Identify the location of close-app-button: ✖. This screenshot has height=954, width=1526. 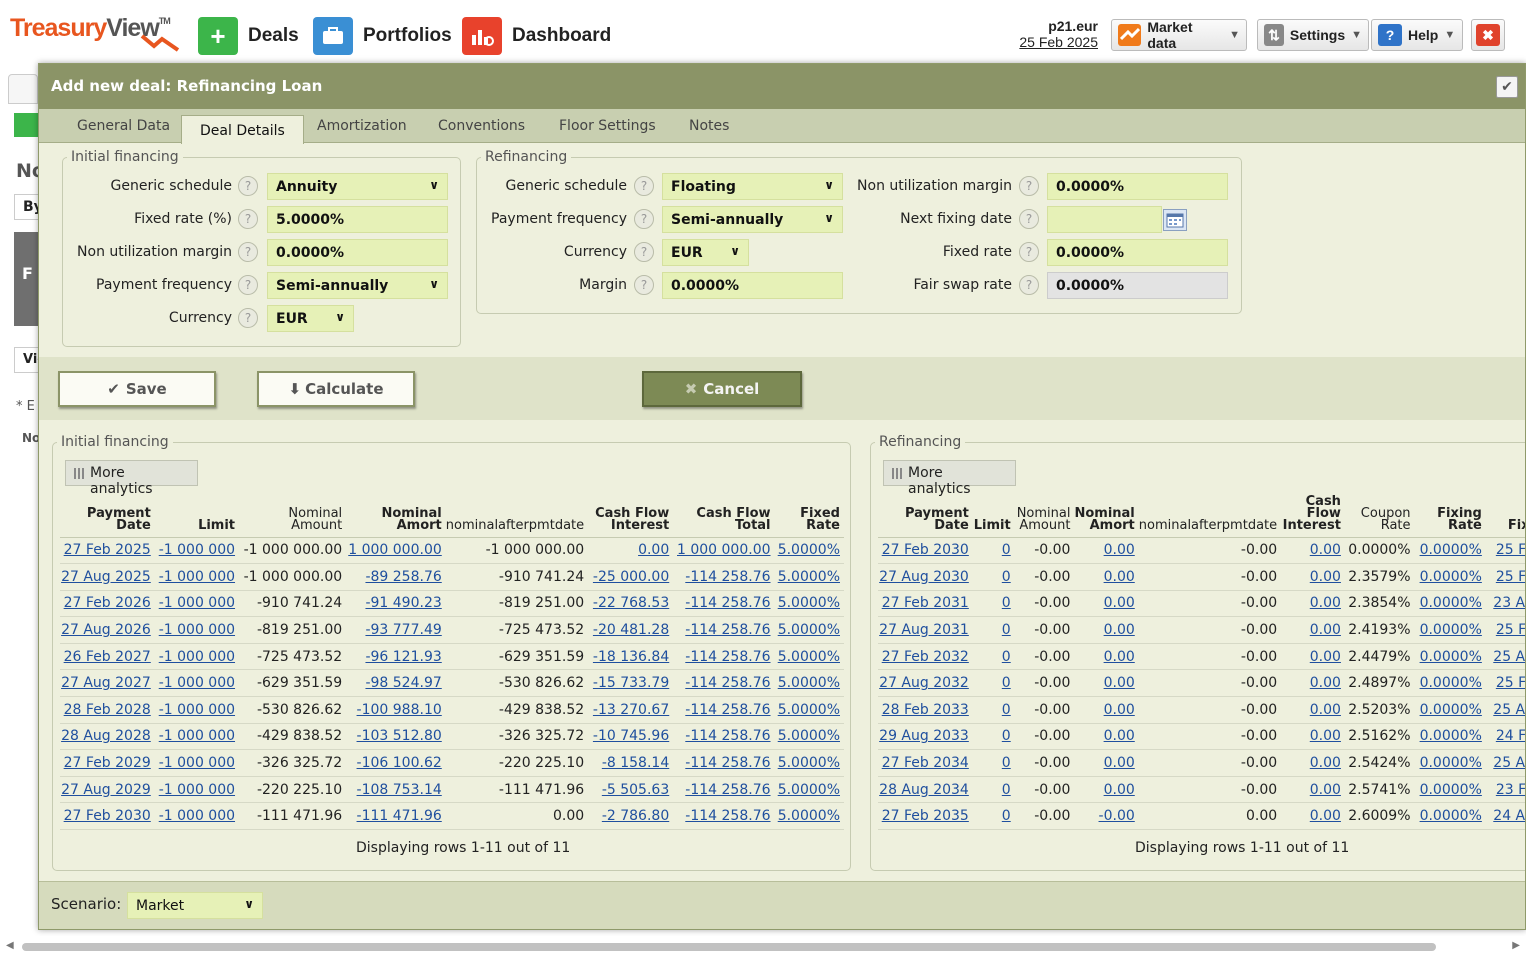
(1488, 35).